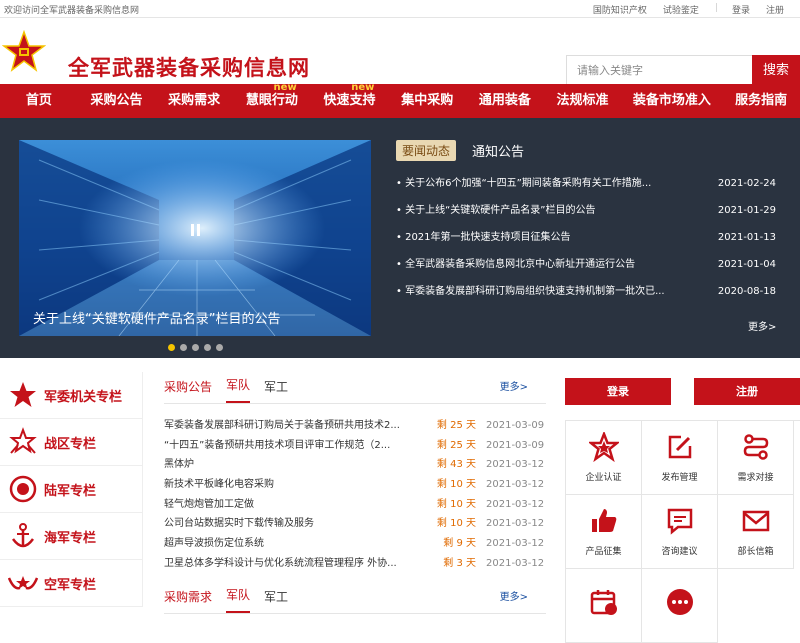 This screenshot has width=800, height=643. I want to click on procurement-tabs: 采购公告 军队 军工 更多>, so click(355, 388).